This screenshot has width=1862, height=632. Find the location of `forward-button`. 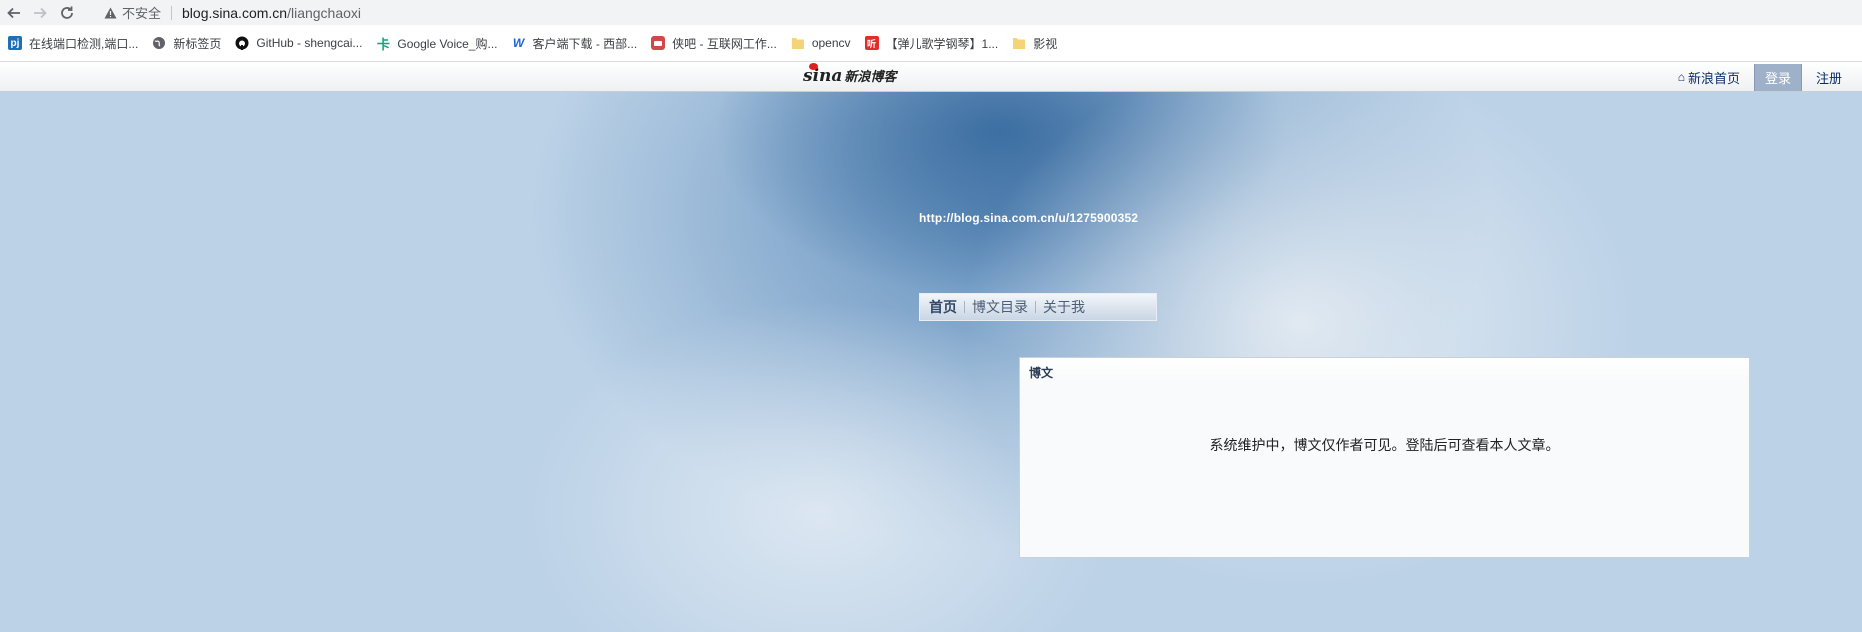

forward-button is located at coordinates (40, 12).